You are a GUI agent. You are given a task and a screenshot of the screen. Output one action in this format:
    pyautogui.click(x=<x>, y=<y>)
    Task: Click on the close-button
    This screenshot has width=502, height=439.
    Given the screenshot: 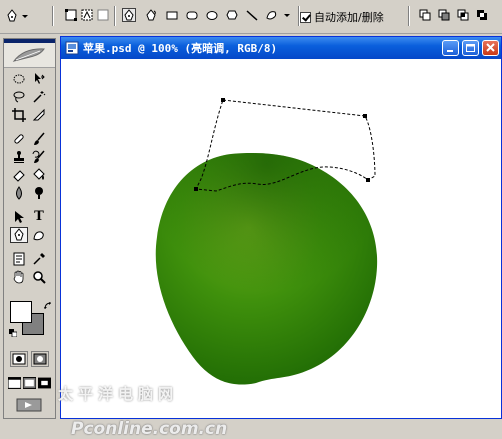 What is the action you would take?
    pyautogui.click(x=490, y=48)
    